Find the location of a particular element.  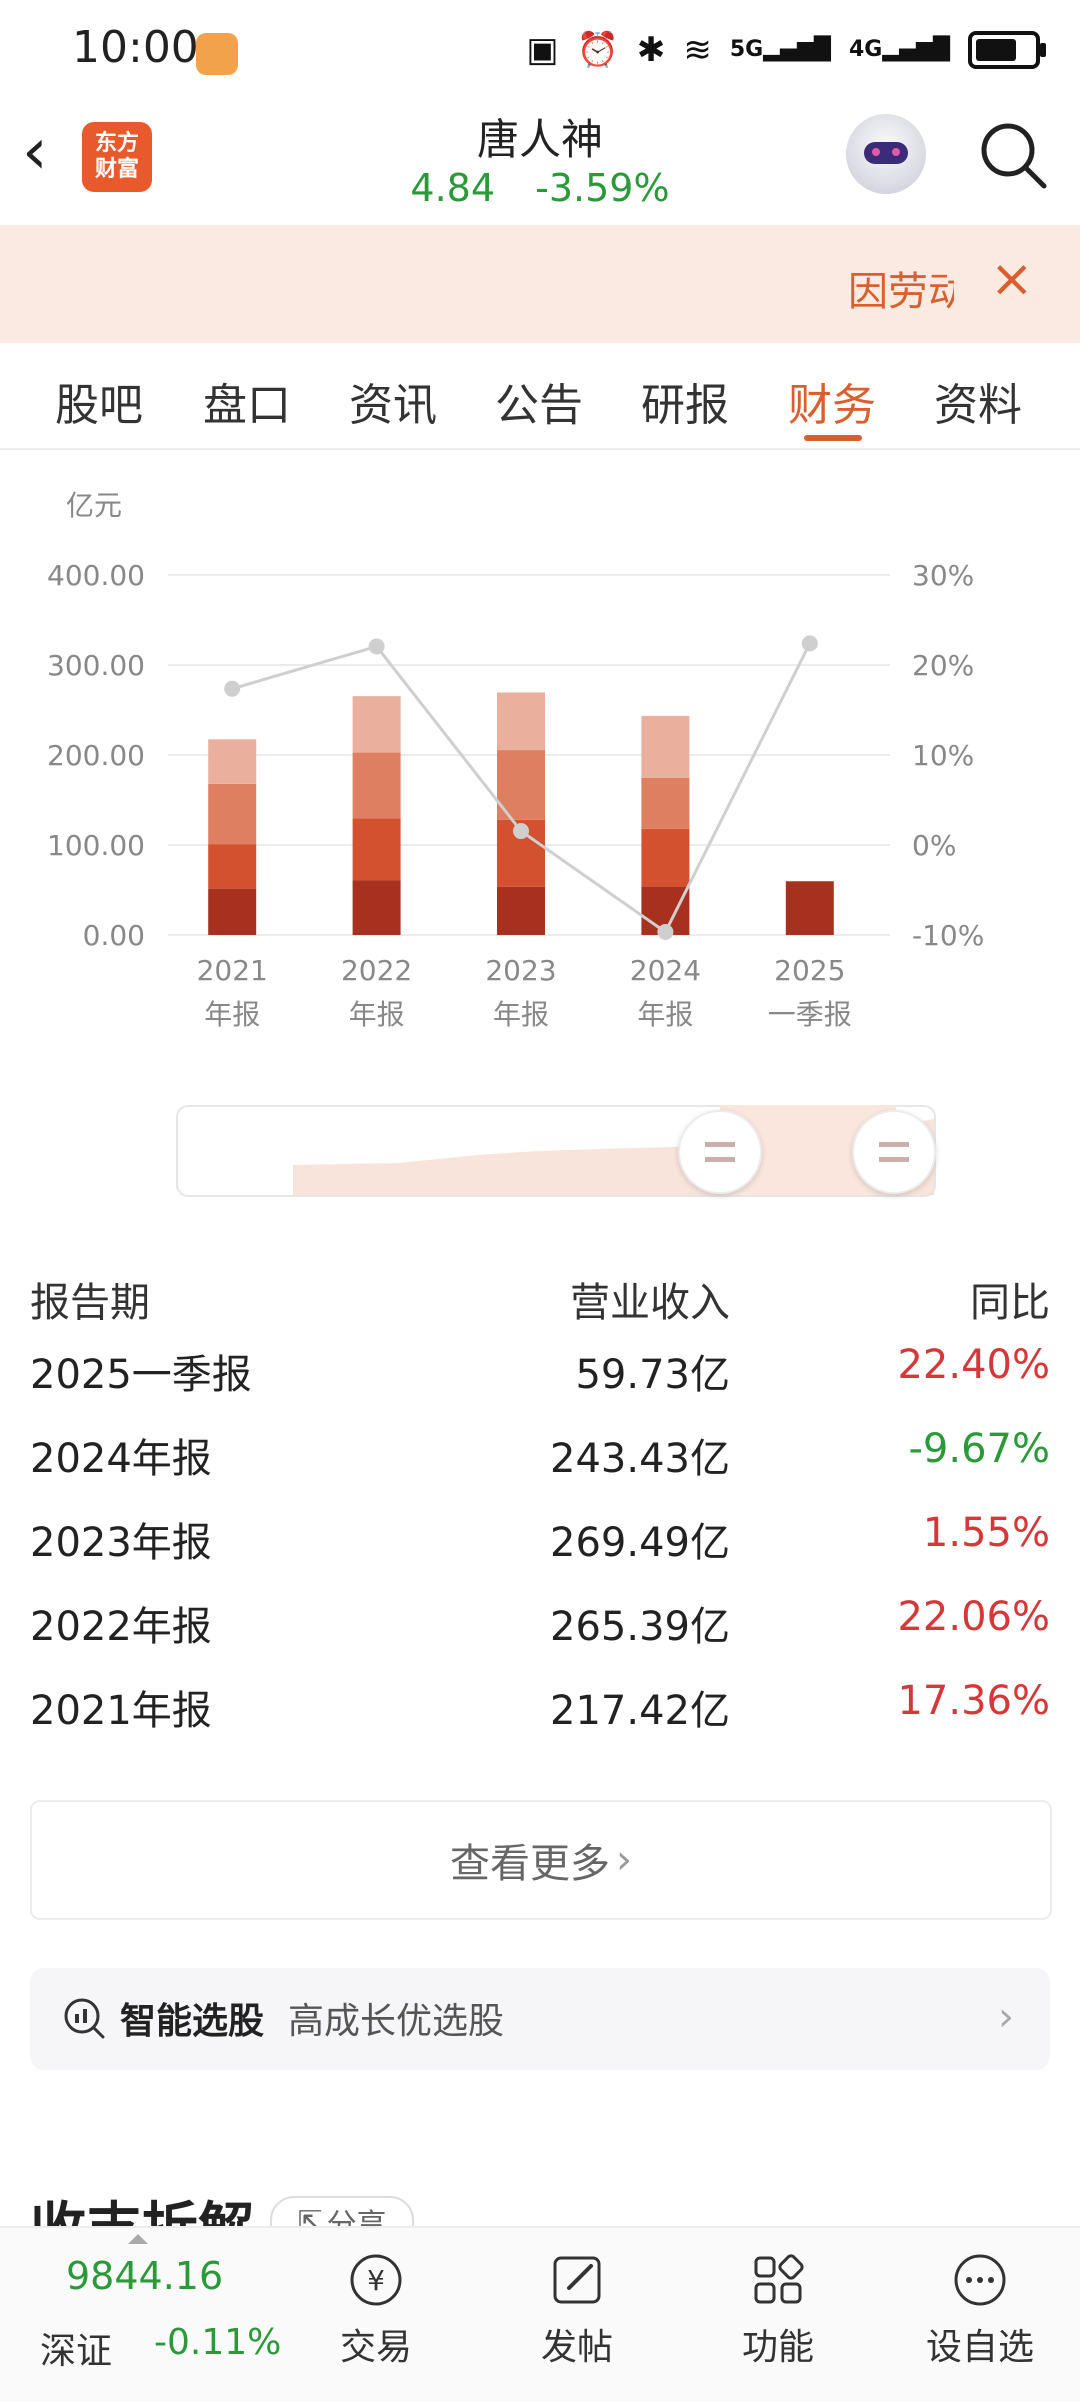

tab-pankou: 盘口 is located at coordinates (247, 401).